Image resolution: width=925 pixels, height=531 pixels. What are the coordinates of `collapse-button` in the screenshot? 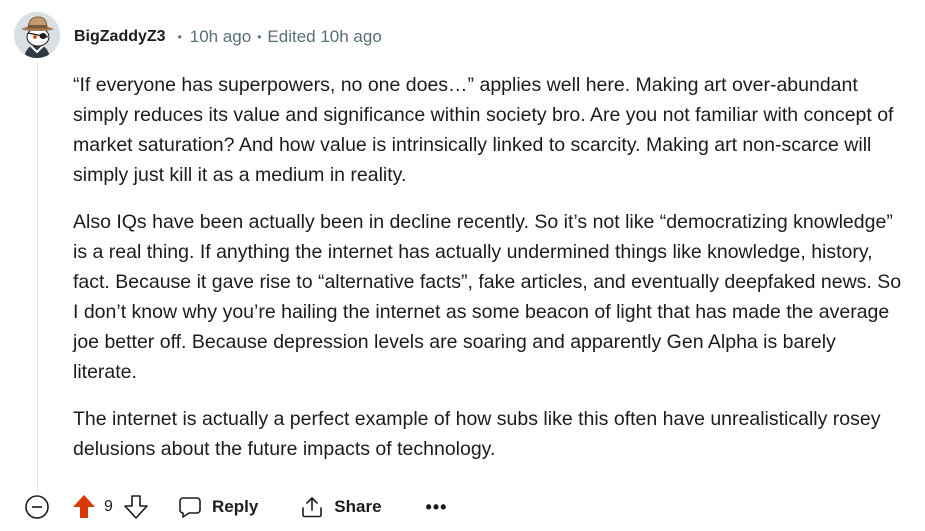 It's located at (37, 507).